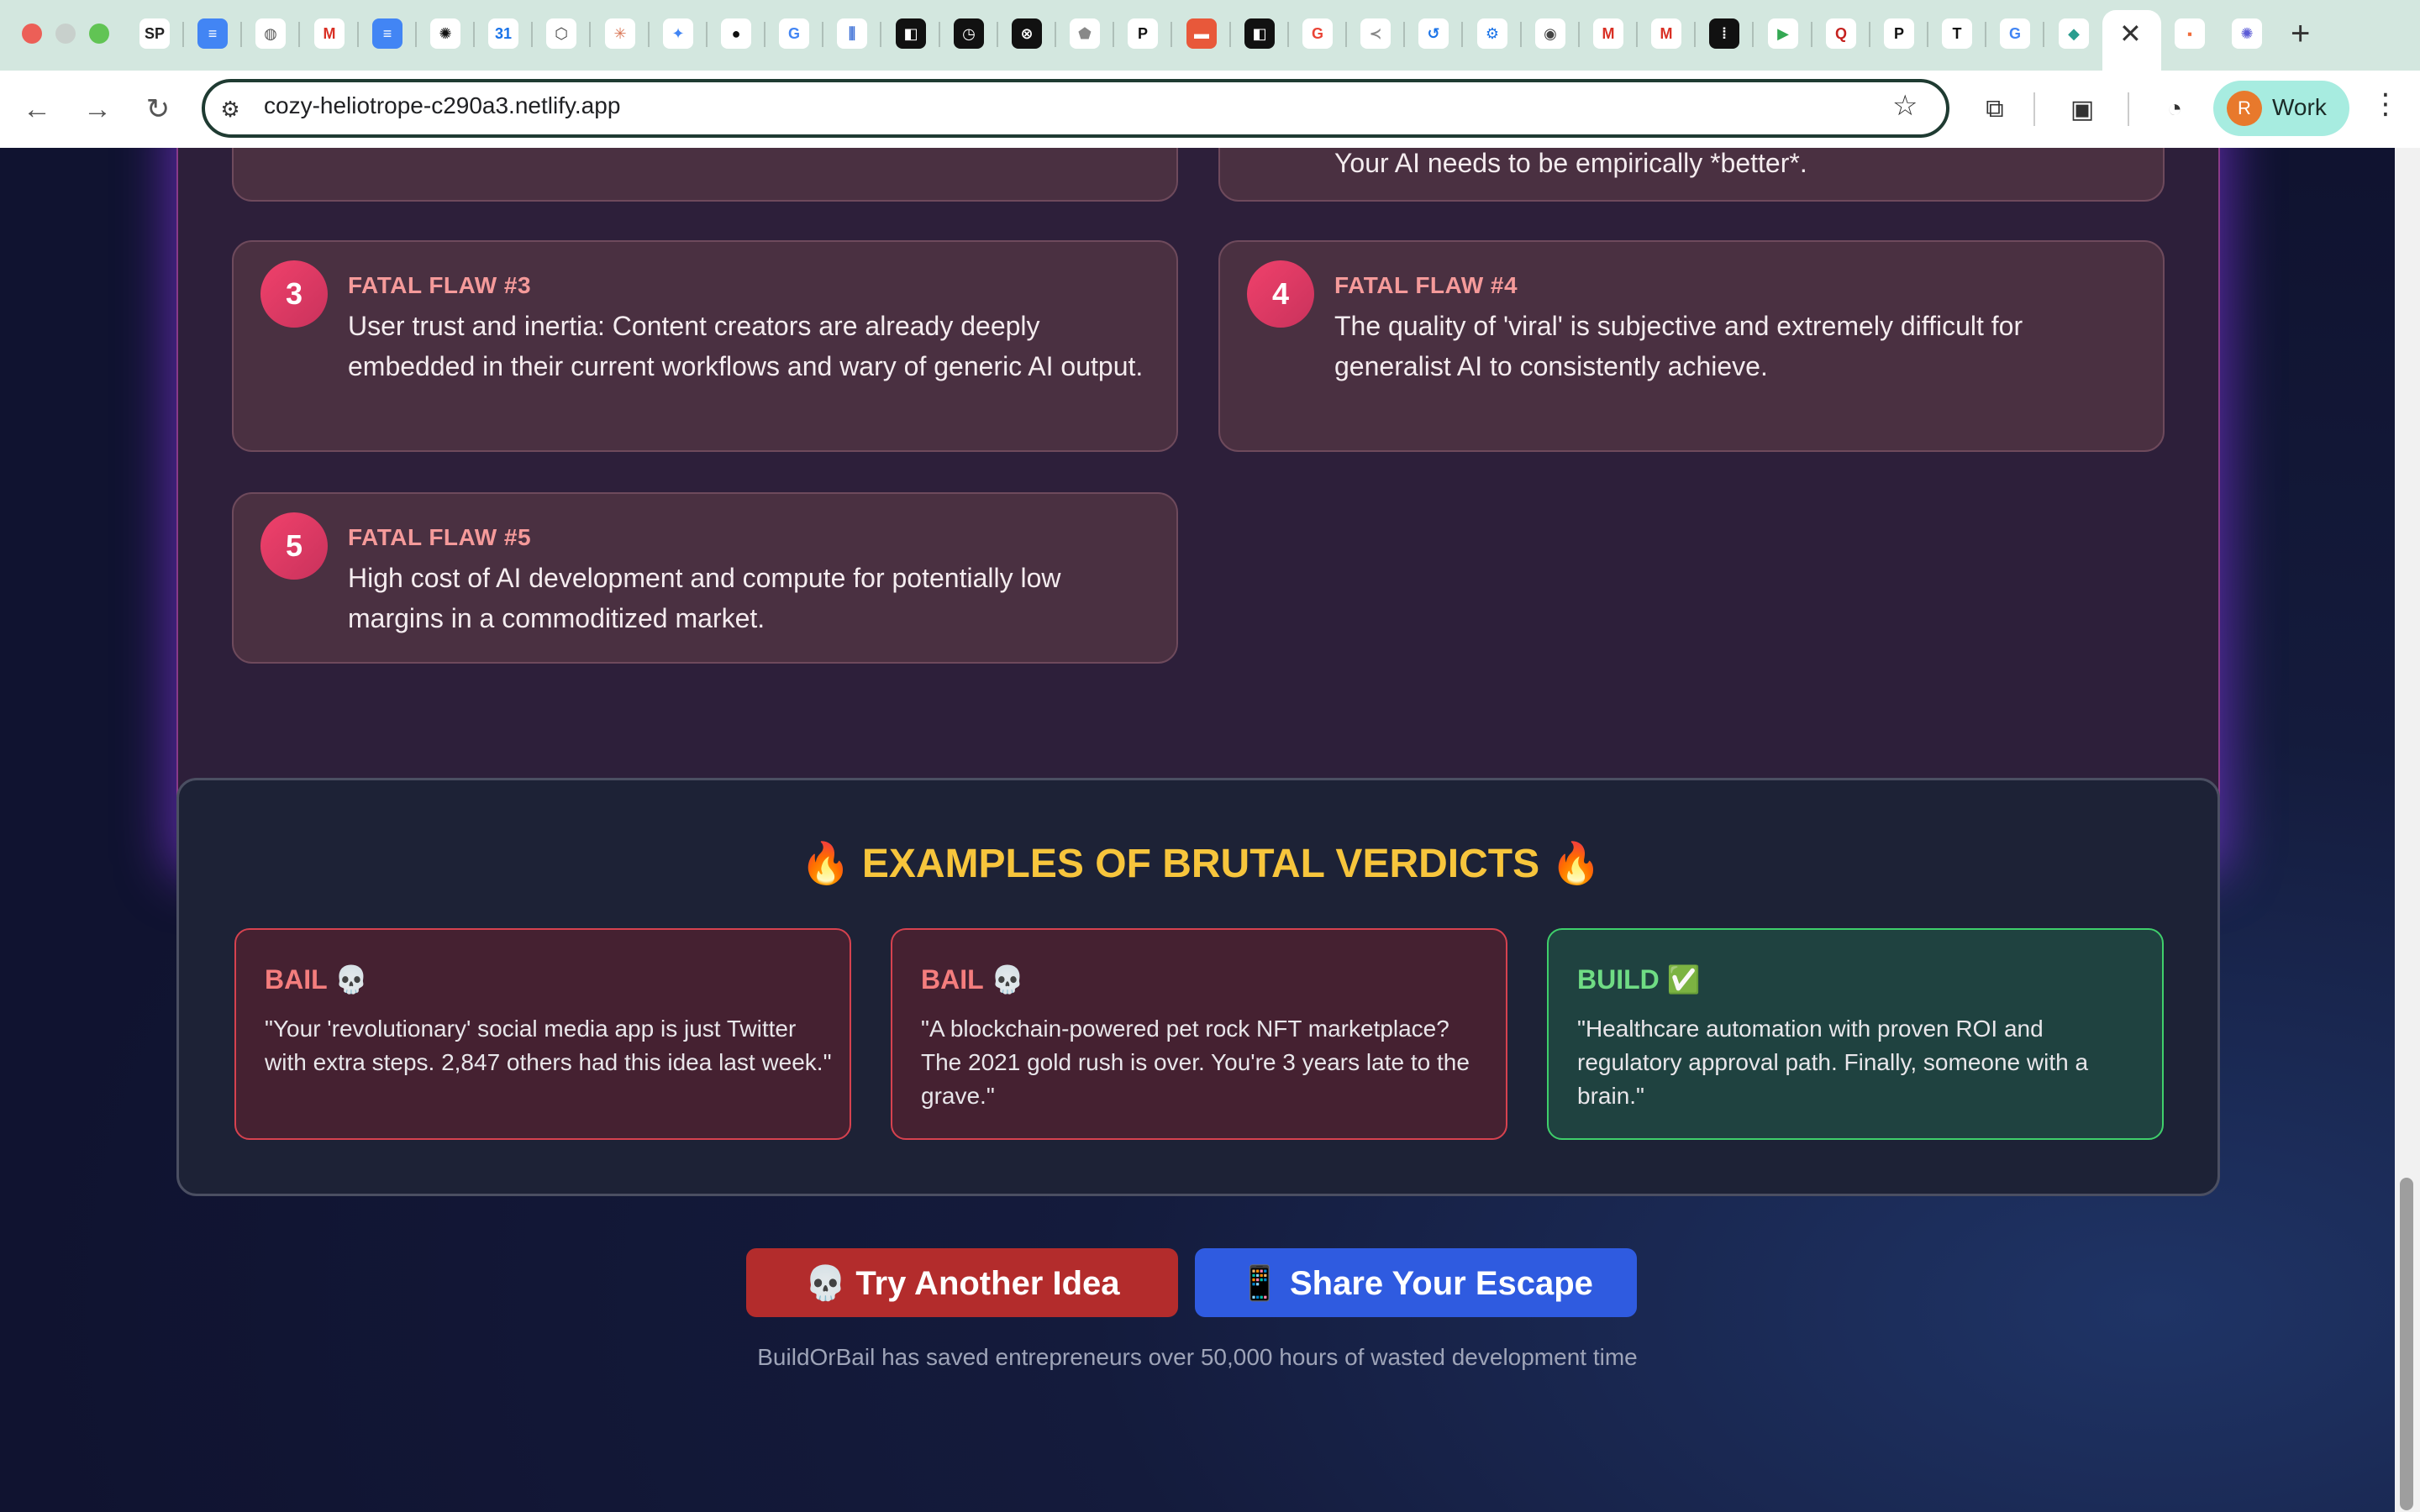  I want to click on github-icon: ●, so click(736, 33).